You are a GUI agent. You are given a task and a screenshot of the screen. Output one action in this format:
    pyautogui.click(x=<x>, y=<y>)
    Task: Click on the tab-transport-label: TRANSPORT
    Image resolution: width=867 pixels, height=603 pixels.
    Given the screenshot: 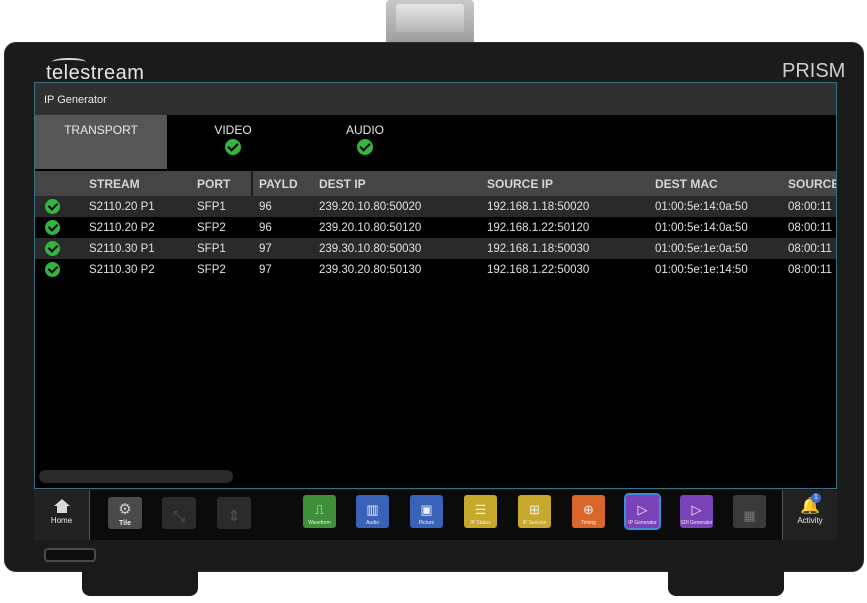 What is the action you would take?
    pyautogui.click(x=101, y=130)
    